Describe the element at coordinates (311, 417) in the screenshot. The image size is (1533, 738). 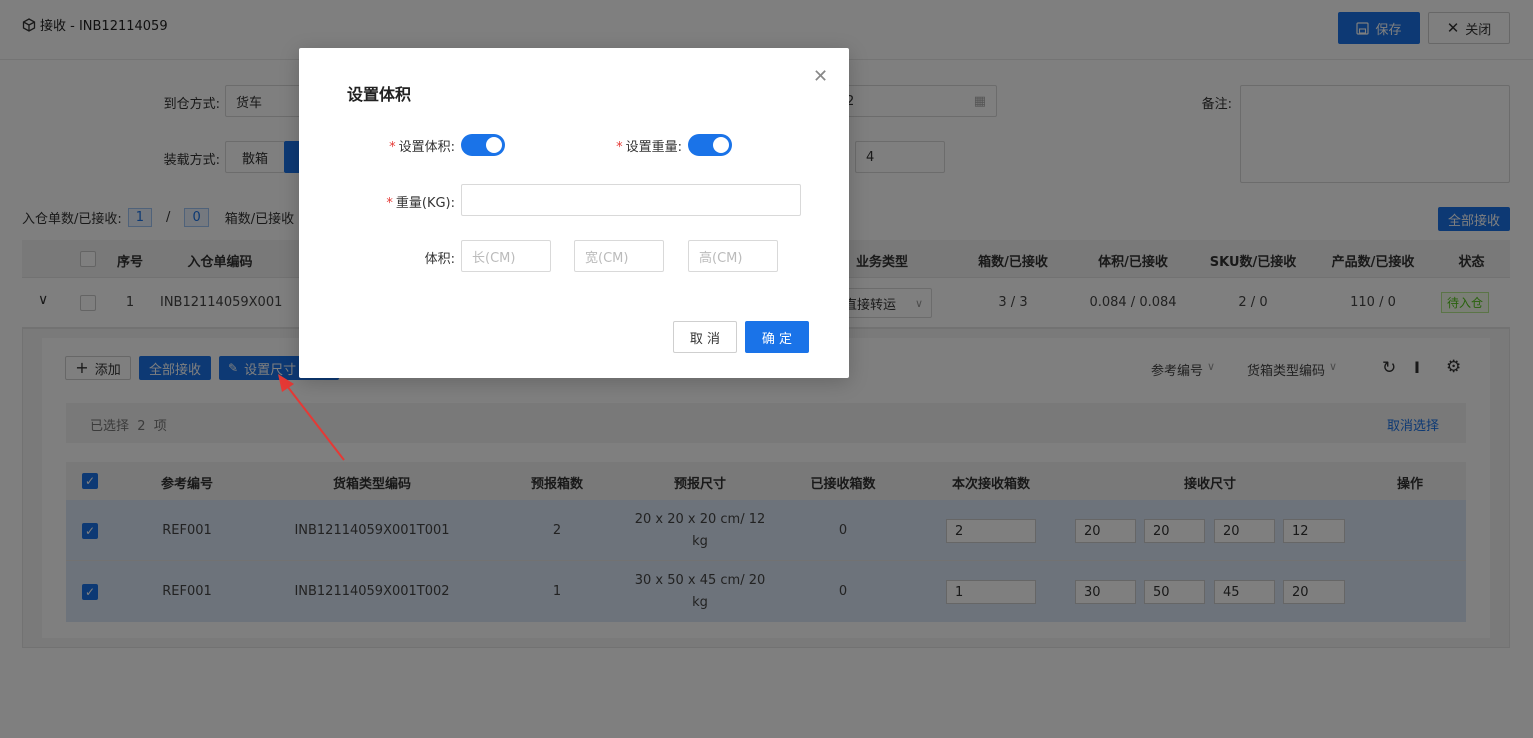
I see `annotation-arrow-icon` at that location.